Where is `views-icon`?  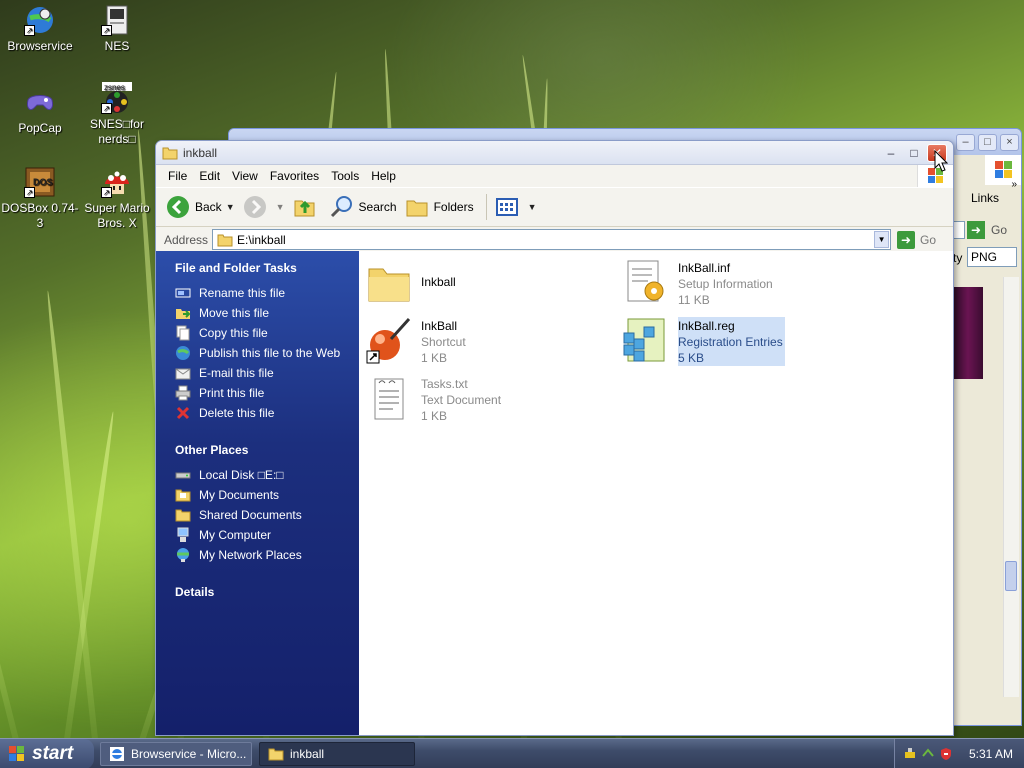
views-icon is located at coordinates (507, 207).